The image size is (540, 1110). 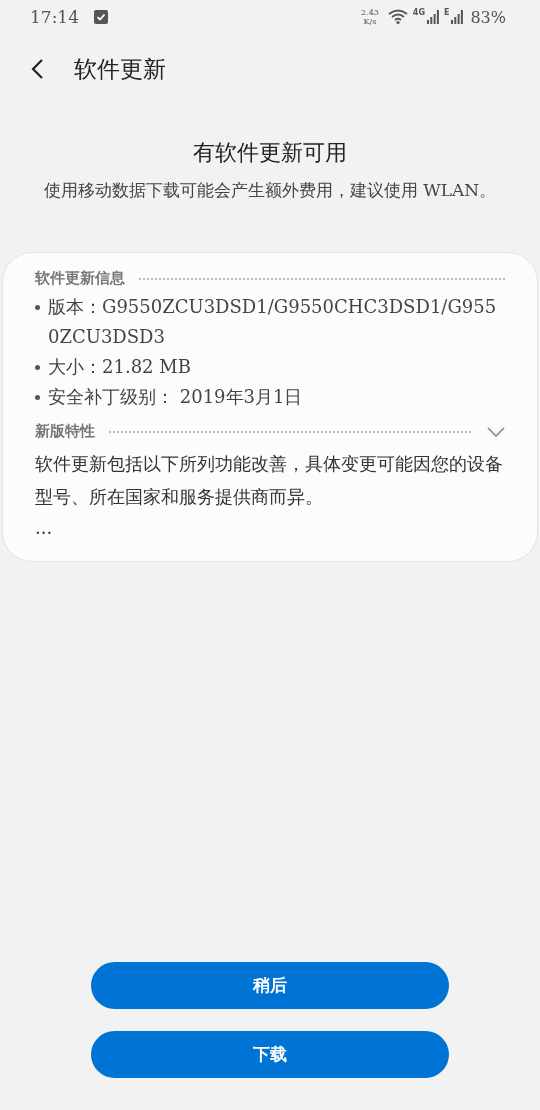 What do you see at coordinates (496, 431) in the screenshot?
I see `chevron-icon` at bounding box center [496, 431].